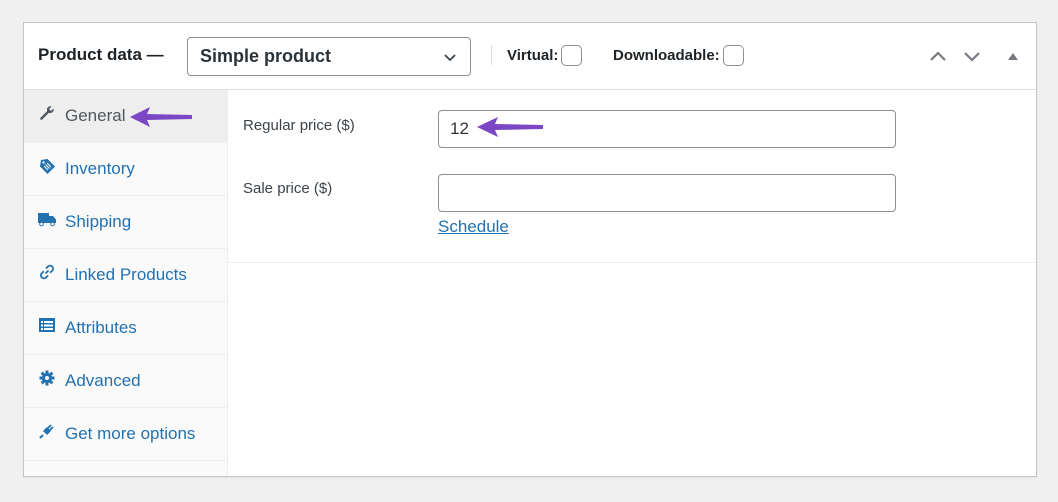 This screenshot has width=1058, height=502. What do you see at coordinates (101, 327) in the screenshot?
I see `tab-label: Attributes` at bounding box center [101, 327].